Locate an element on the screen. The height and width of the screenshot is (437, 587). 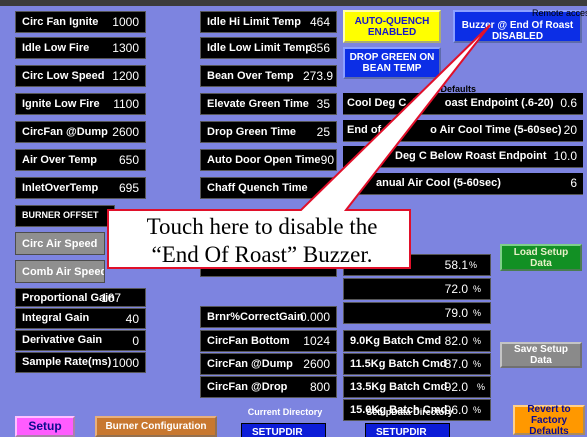
circfan-dump-mid-field: CircFan @Dump 2600 is located at coordinates (268, 364).